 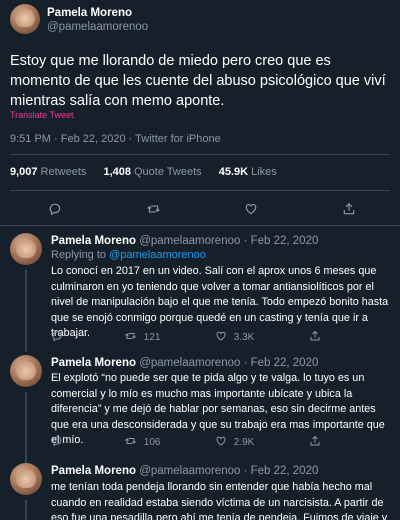 I want to click on replying-to: Replying to @pamelaamorenoo, so click(x=128, y=255).